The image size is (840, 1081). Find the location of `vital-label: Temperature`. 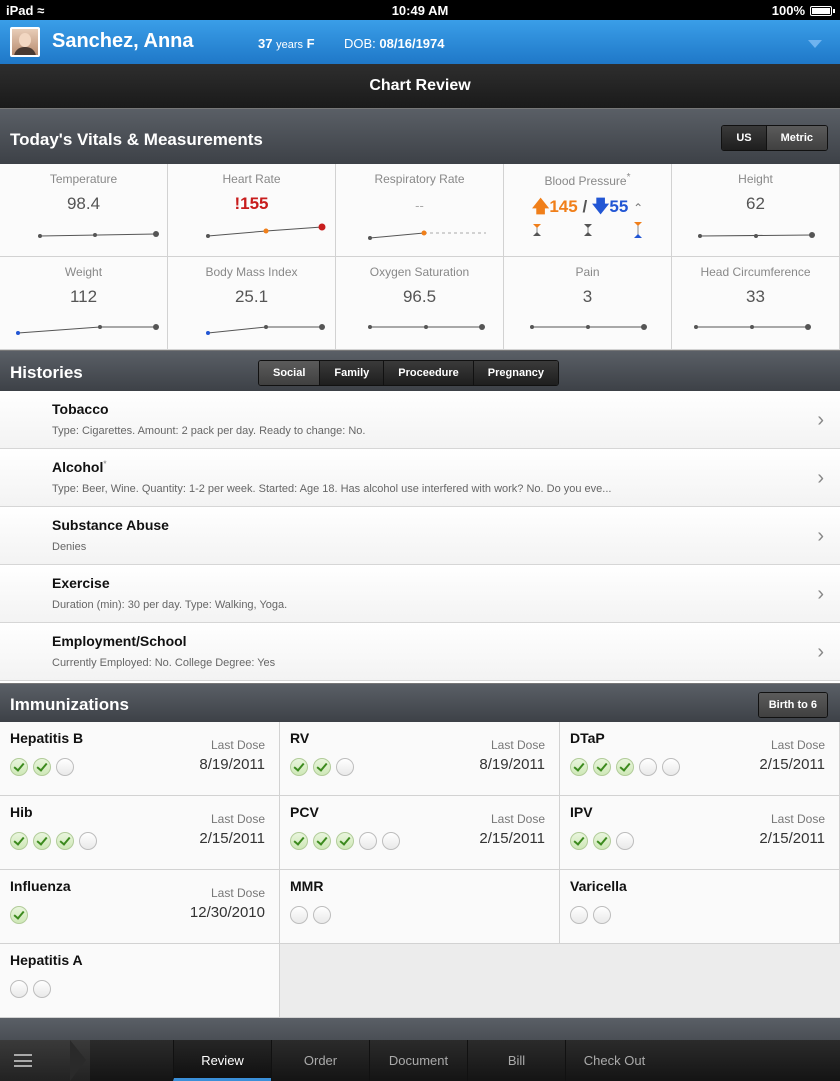

vital-label: Temperature is located at coordinates (83, 179).